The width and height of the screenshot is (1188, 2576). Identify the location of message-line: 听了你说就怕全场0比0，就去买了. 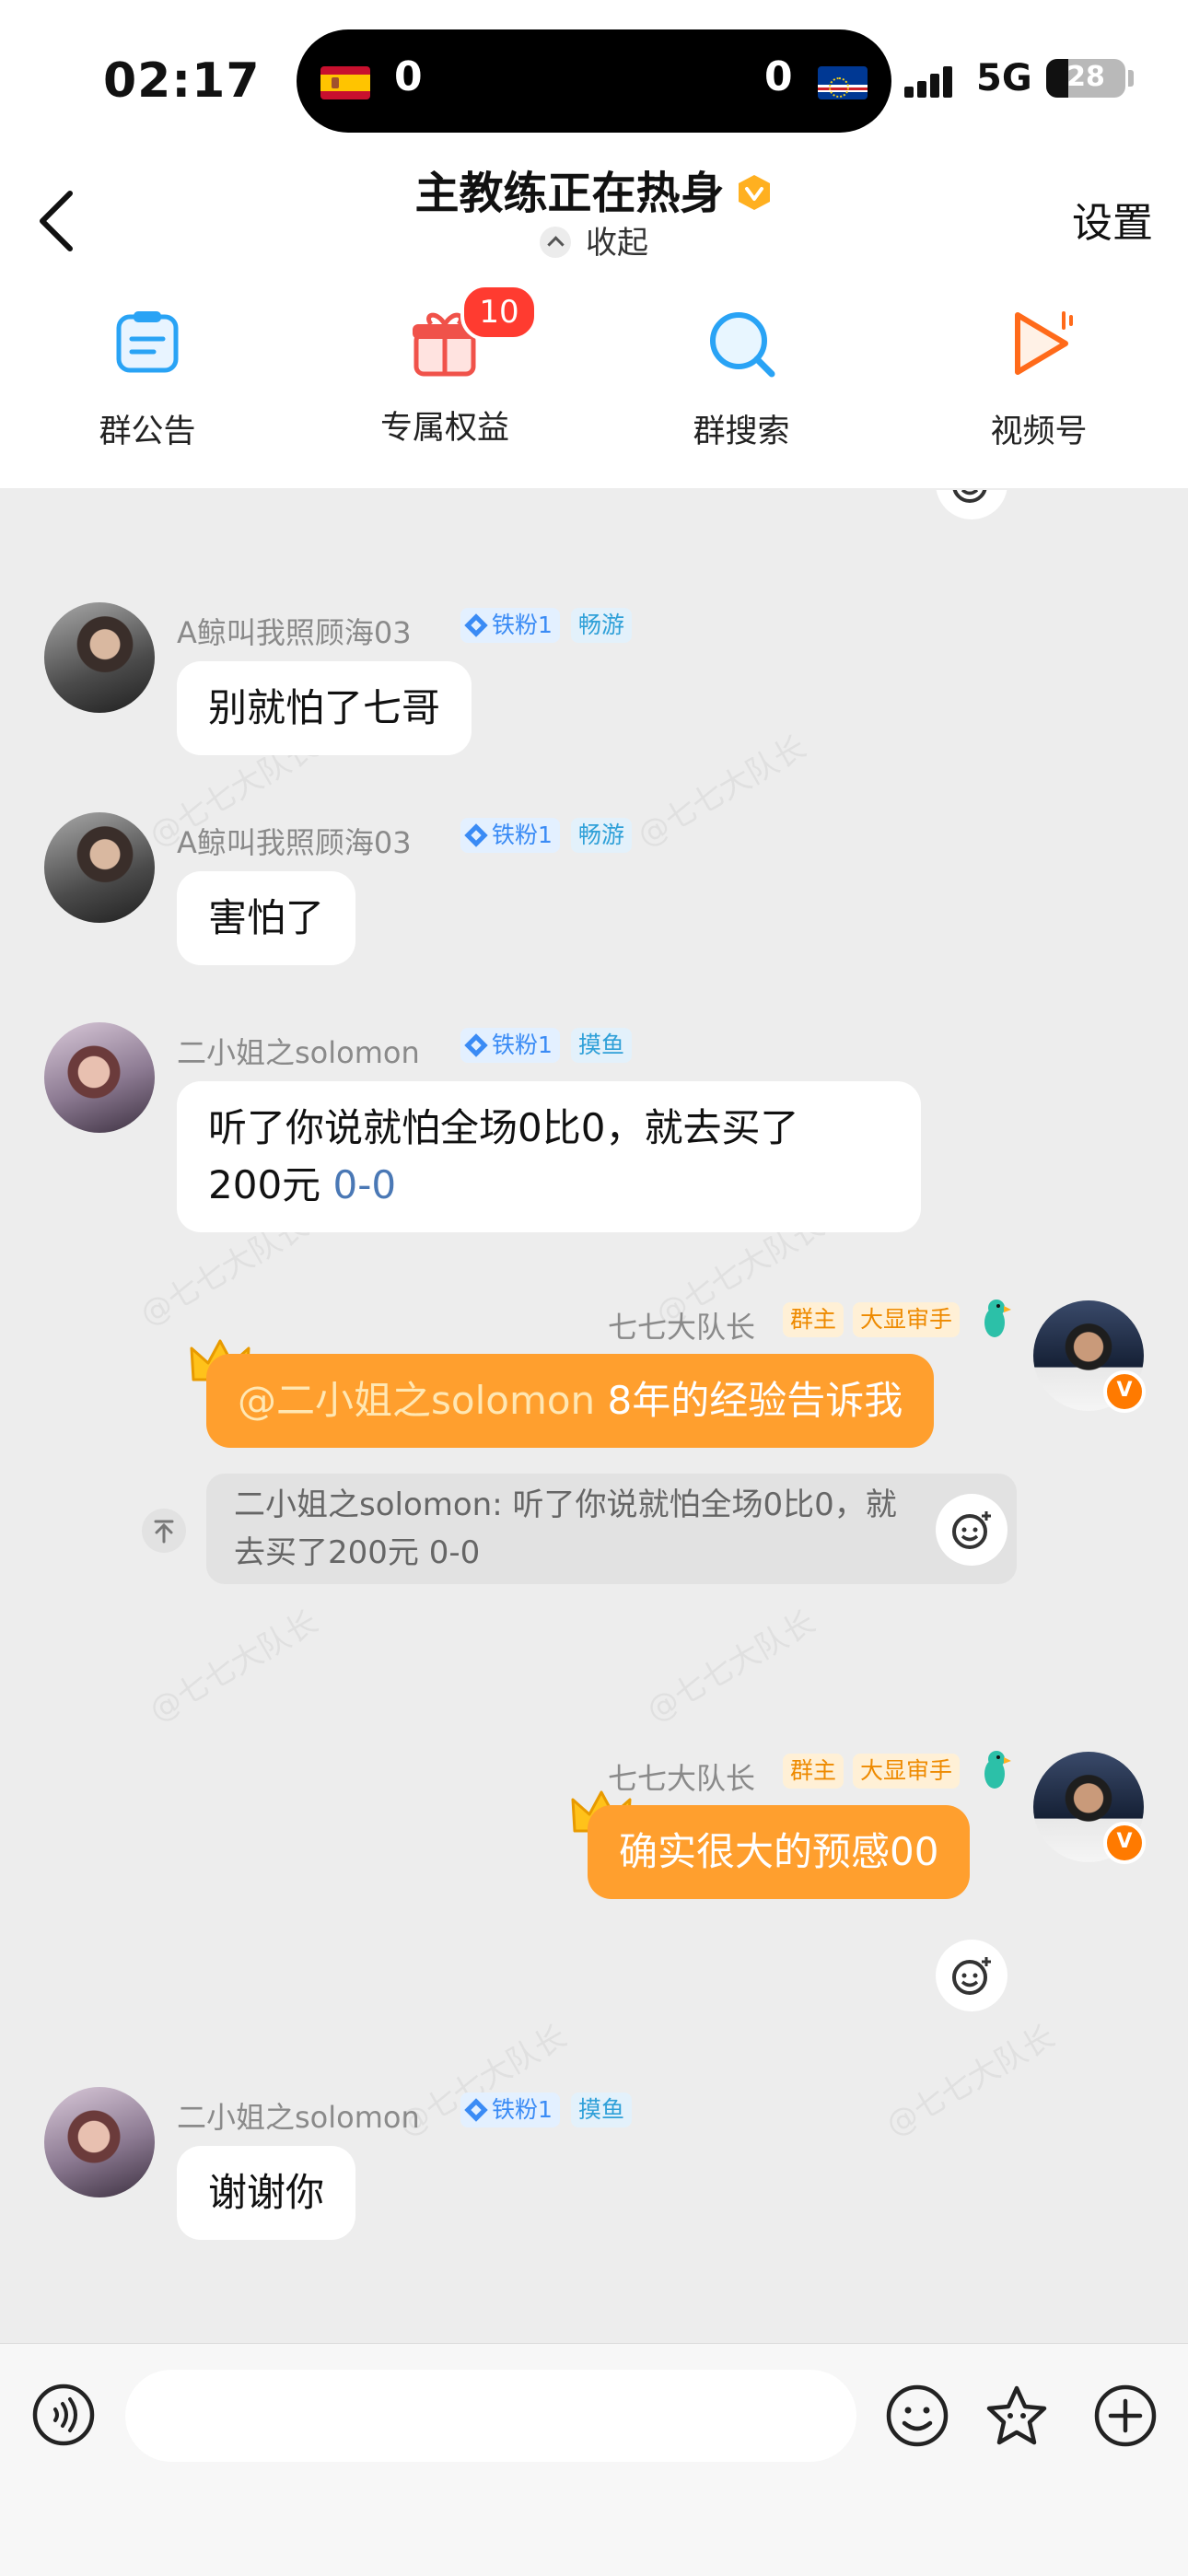
(503, 1127).